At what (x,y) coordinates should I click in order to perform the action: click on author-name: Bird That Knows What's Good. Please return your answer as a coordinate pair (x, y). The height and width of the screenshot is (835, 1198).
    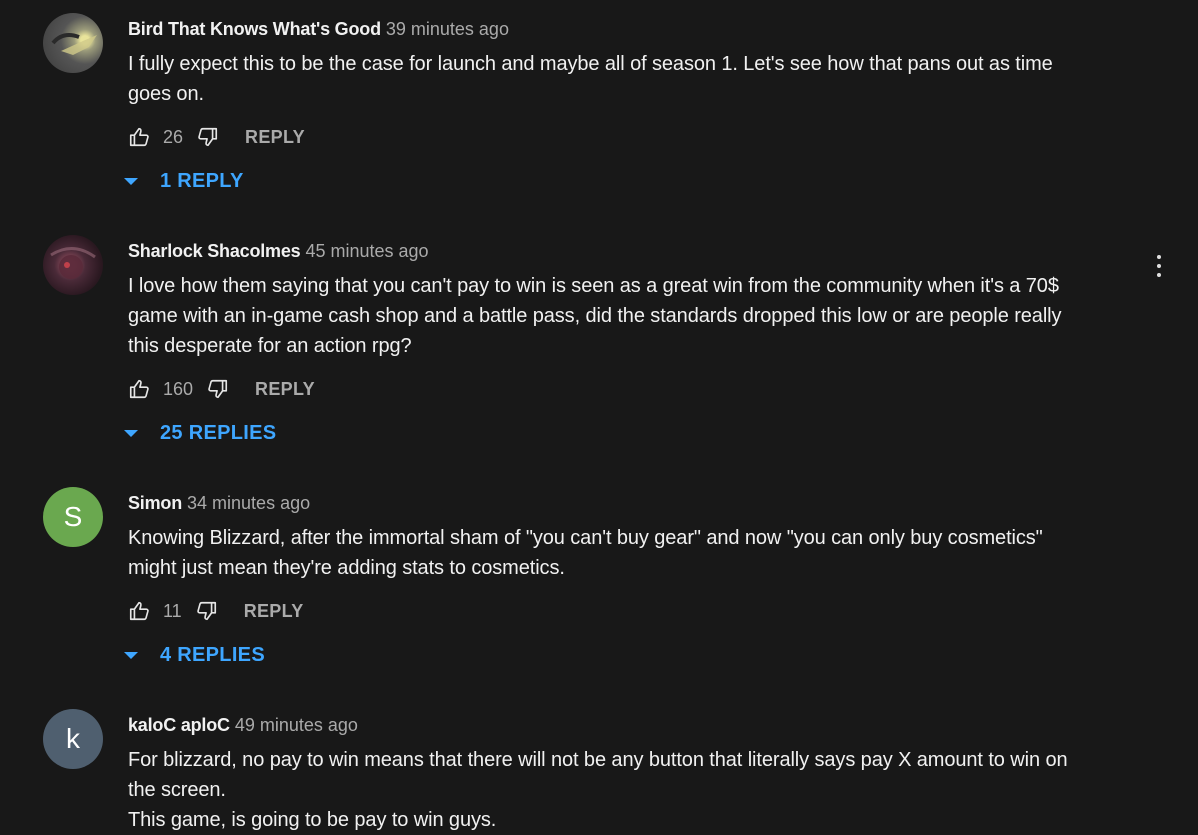
    Looking at the image, I should click on (254, 29).